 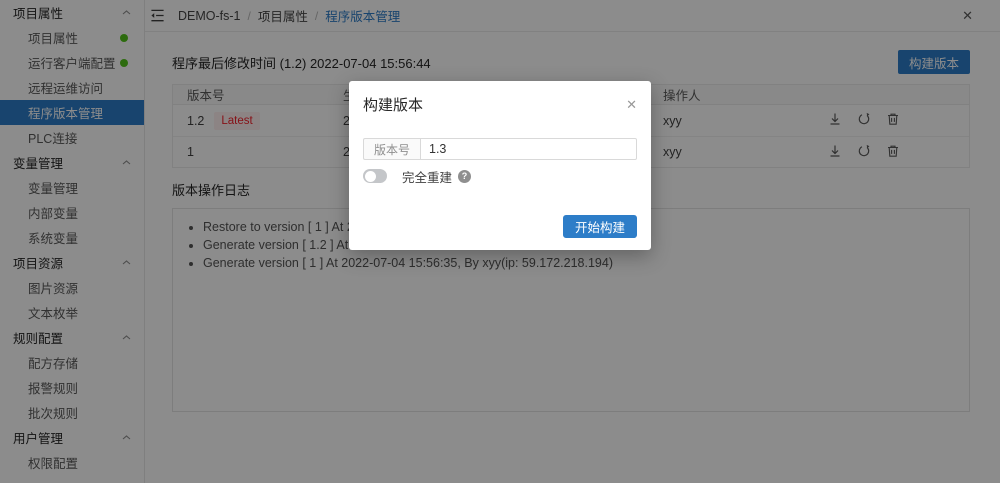 What do you see at coordinates (599, 226) in the screenshot?
I see `start-build-button: 开始构建` at bounding box center [599, 226].